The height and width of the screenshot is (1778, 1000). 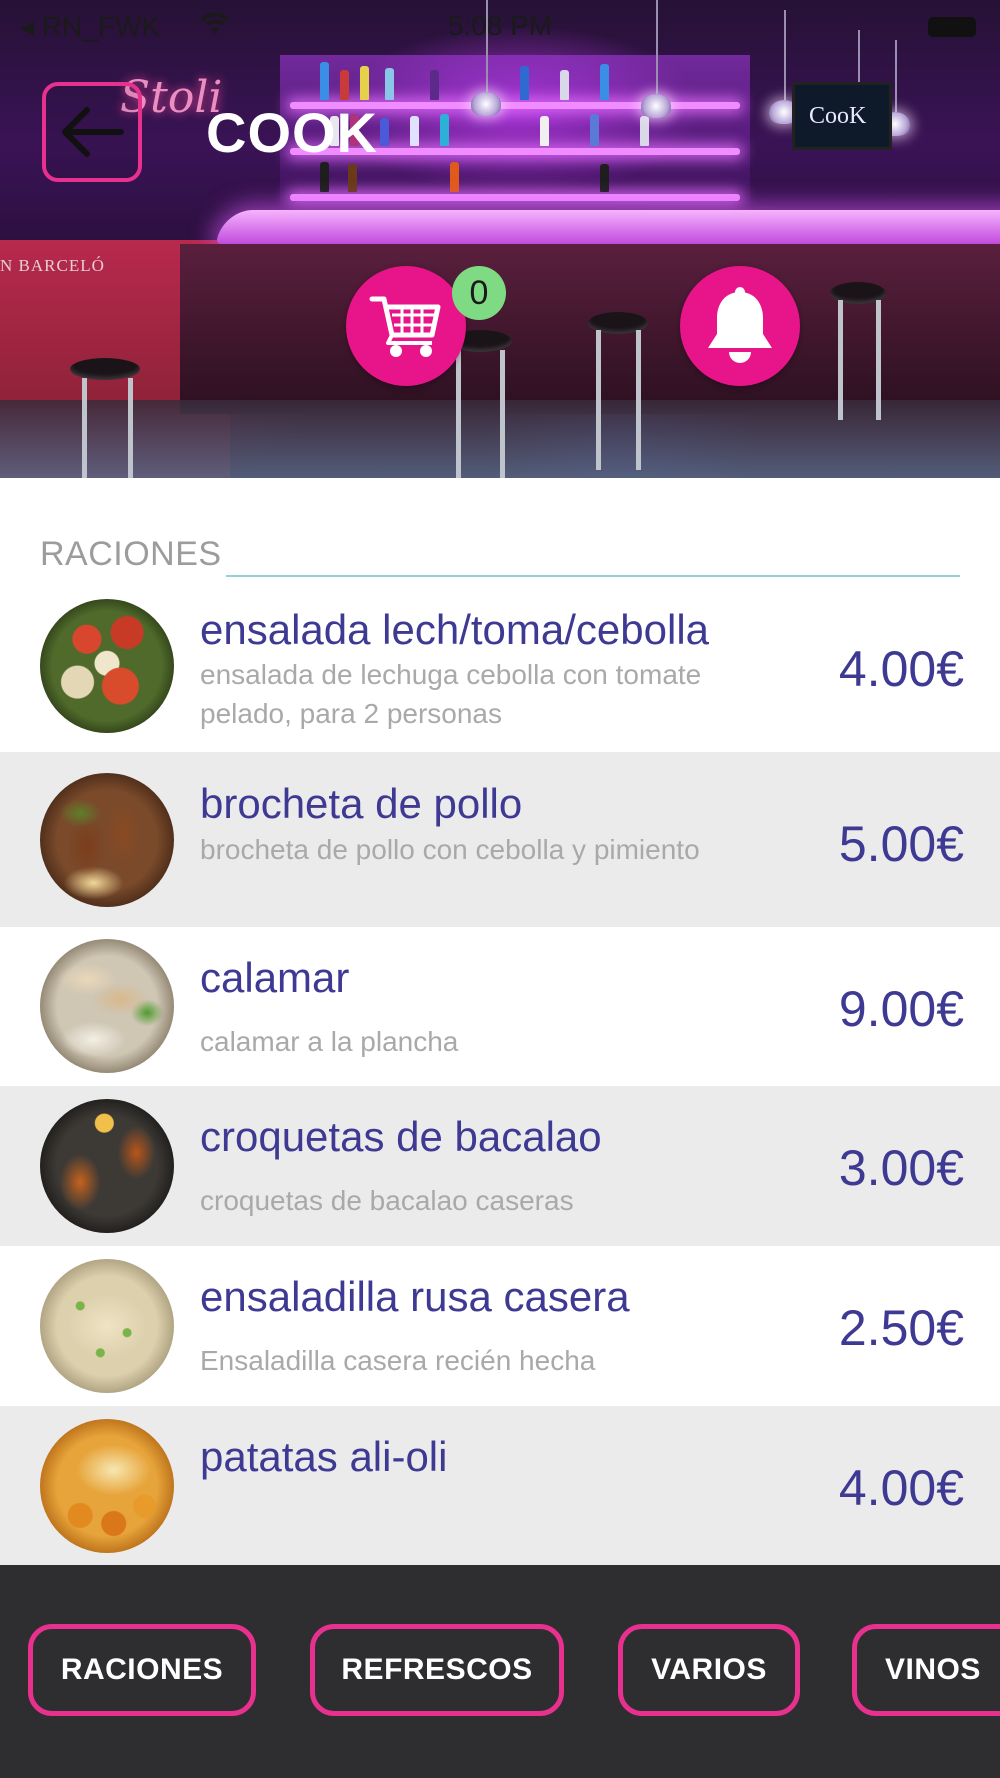 What do you see at coordinates (455, 629) in the screenshot?
I see `item-name: ensalada lech/toma/cebolla` at bounding box center [455, 629].